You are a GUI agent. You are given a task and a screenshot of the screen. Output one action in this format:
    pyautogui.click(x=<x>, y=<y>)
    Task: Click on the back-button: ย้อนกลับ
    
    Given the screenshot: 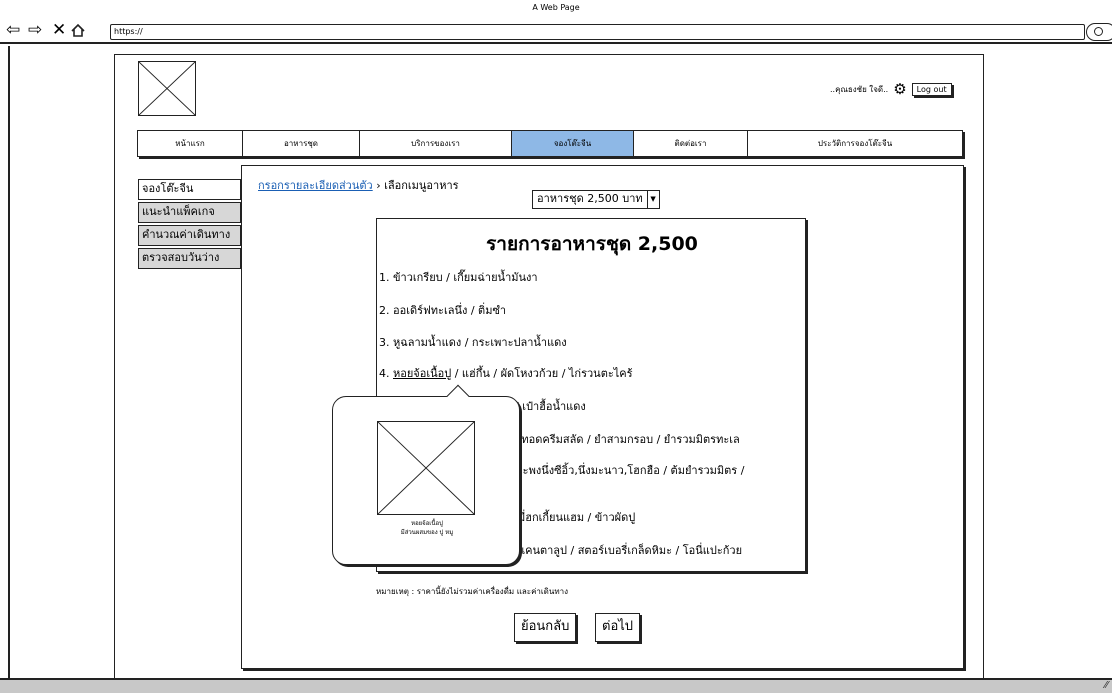 What is the action you would take?
    pyautogui.click(x=545, y=627)
    